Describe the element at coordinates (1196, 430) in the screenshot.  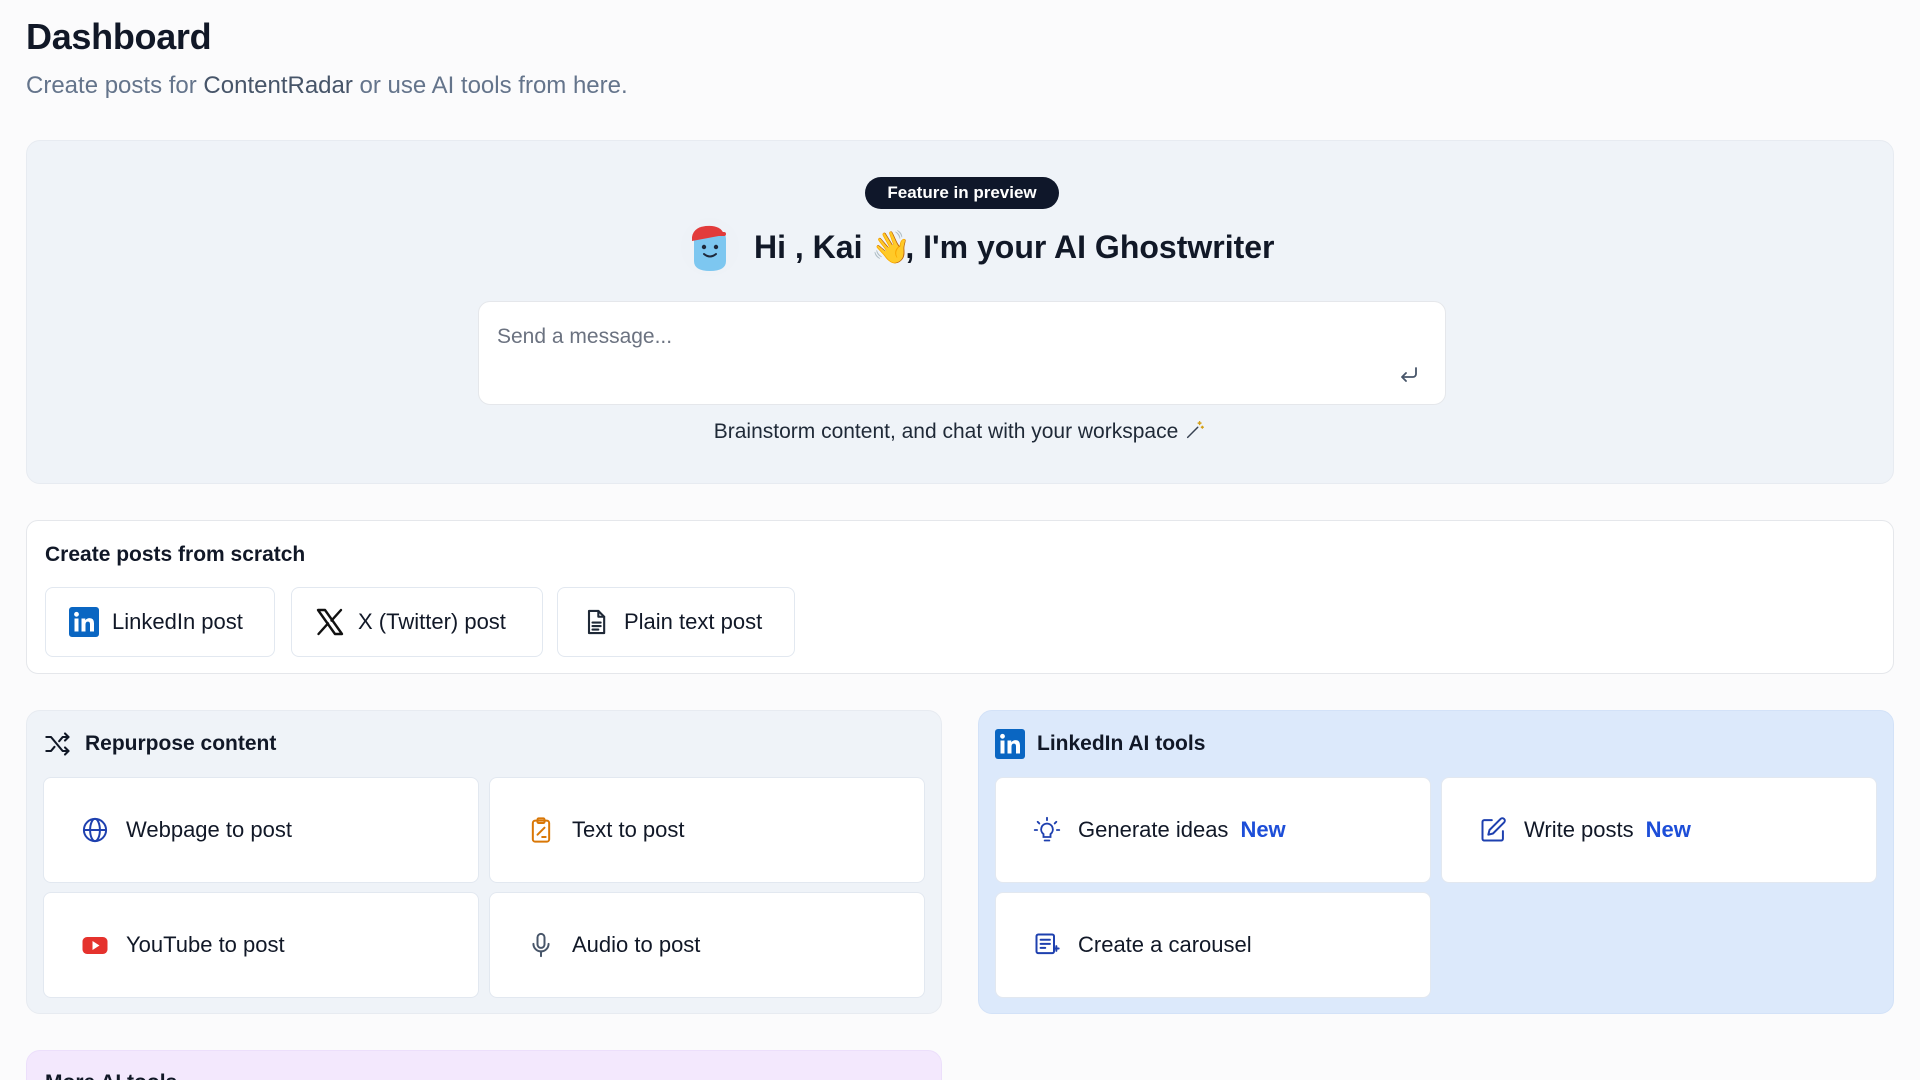
I see `magic-wand-icon` at that location.